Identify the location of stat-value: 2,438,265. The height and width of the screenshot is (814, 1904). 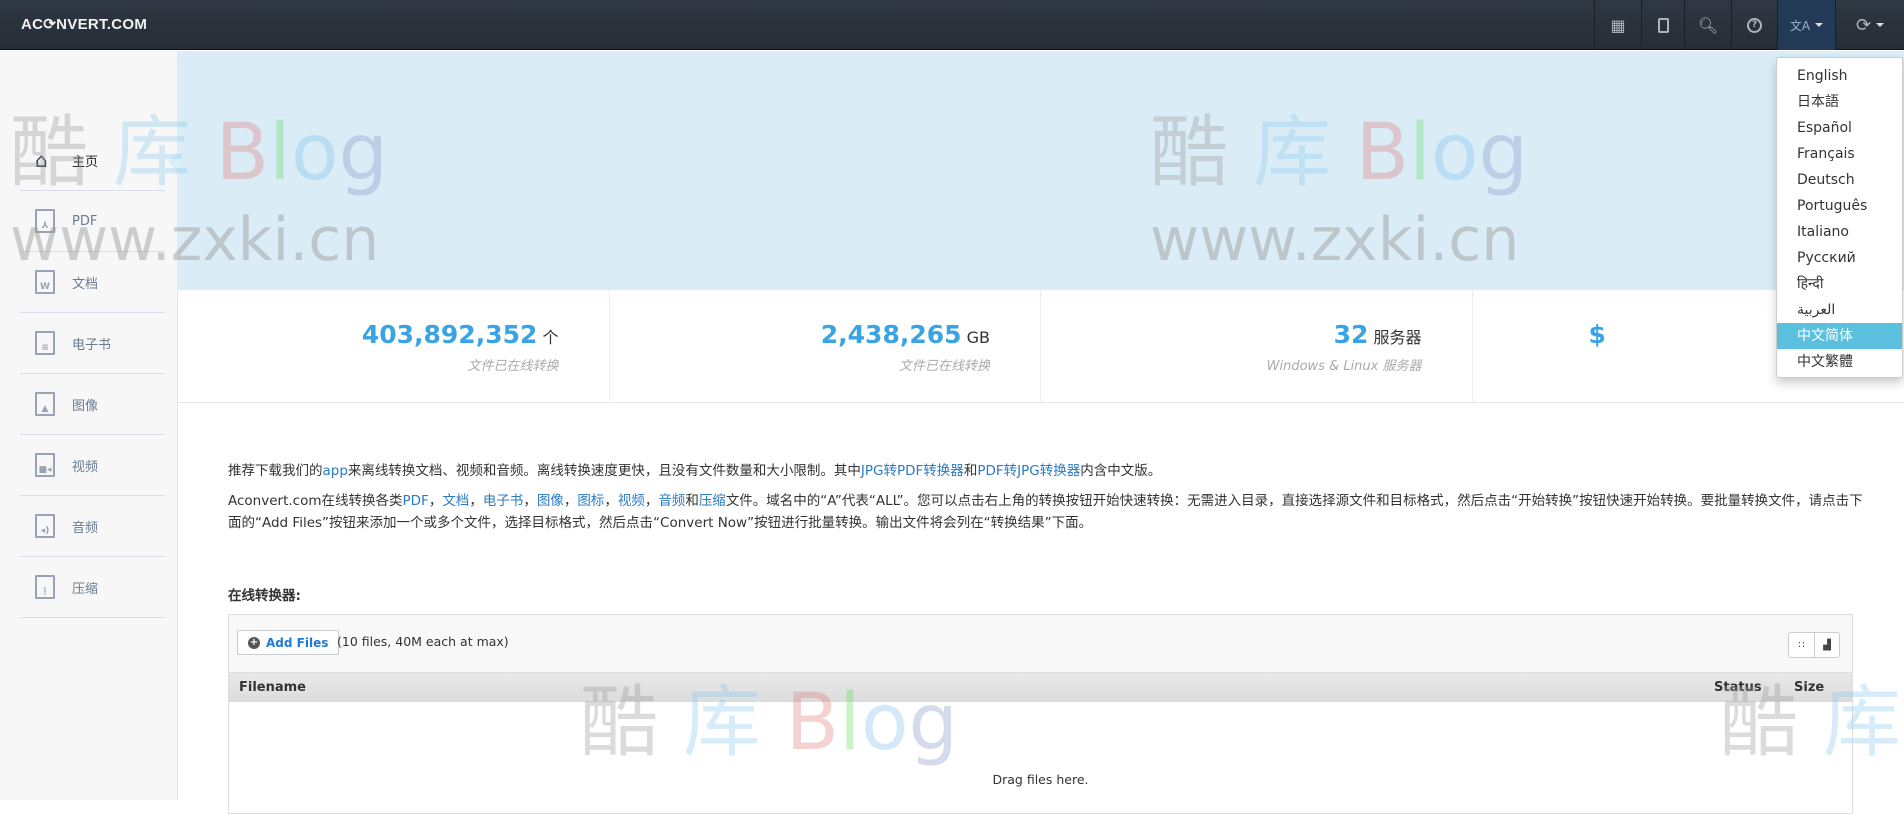
(891, 334).